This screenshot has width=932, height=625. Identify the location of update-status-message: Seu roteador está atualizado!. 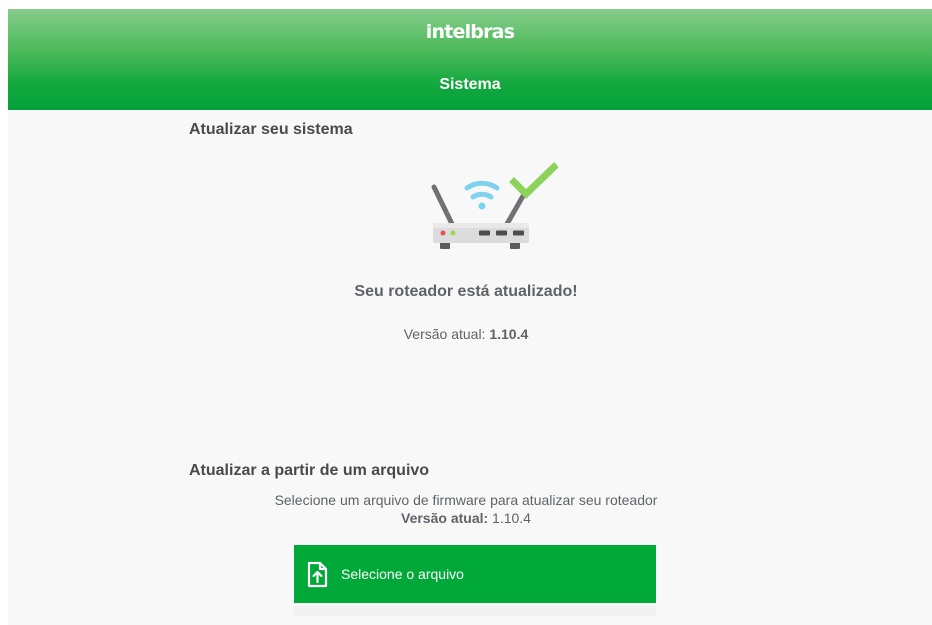
(466, 291).